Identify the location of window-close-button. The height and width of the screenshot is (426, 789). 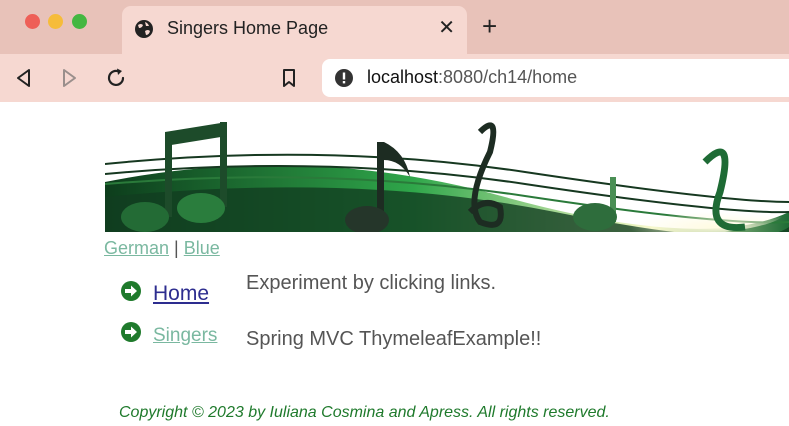
(32, 21).